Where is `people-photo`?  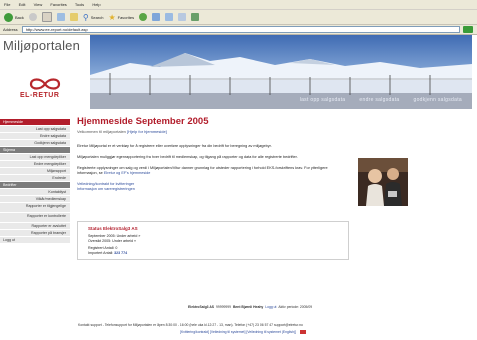 people-photo is located at coordinates (383, 182).